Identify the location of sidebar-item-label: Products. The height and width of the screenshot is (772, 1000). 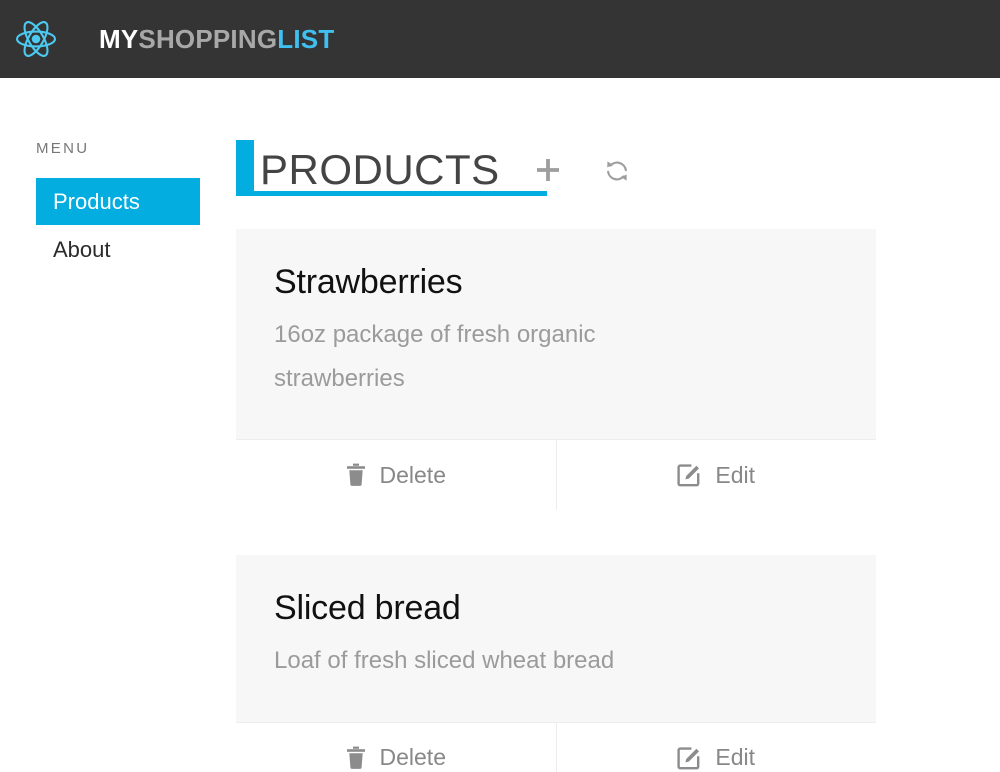
(96, 201).